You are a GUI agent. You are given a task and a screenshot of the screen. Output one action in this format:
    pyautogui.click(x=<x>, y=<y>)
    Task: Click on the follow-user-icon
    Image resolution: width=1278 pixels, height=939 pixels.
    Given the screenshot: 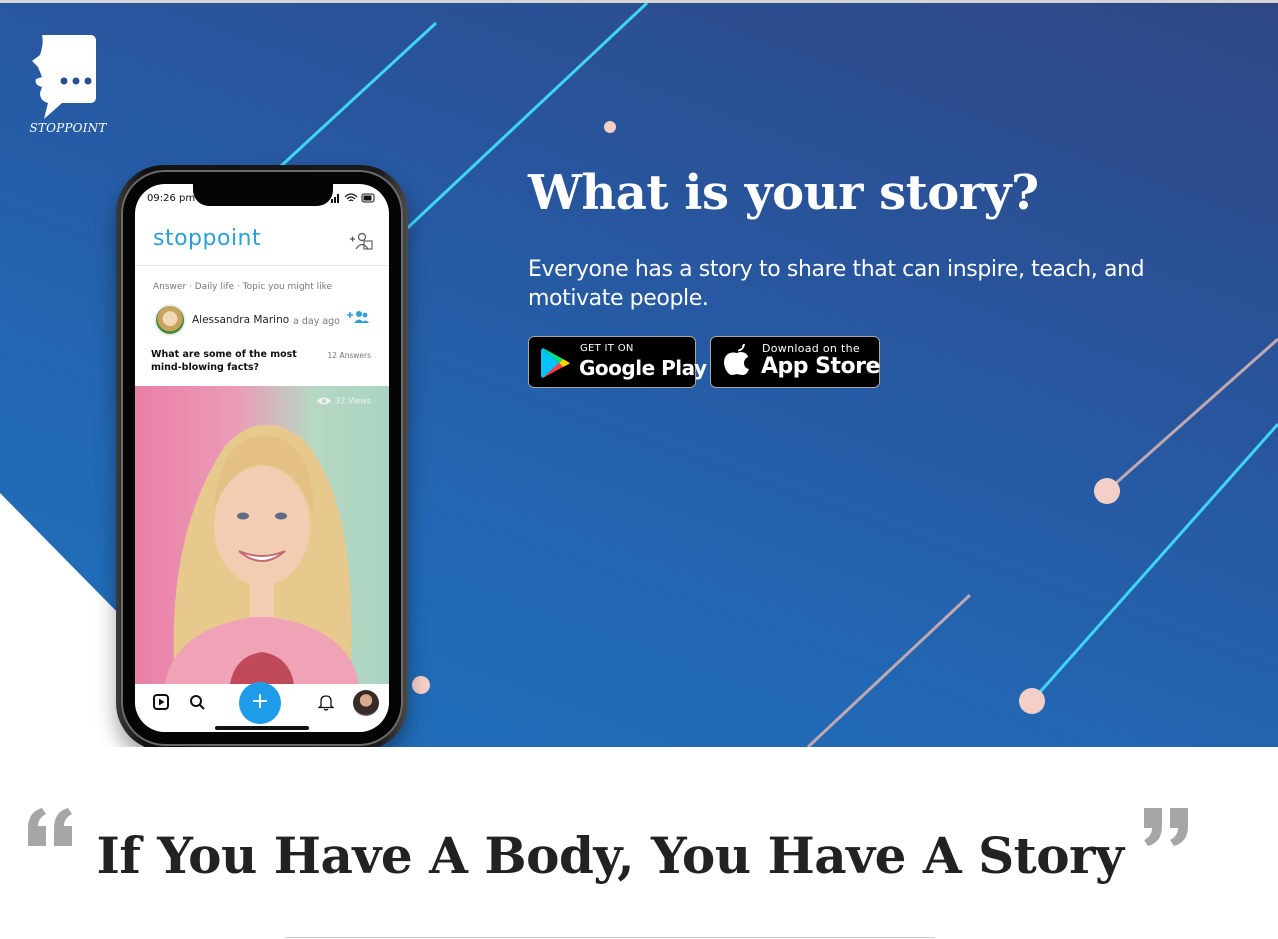 What is the action you would take?
    pyautogui.click(x=358, y=317)
    